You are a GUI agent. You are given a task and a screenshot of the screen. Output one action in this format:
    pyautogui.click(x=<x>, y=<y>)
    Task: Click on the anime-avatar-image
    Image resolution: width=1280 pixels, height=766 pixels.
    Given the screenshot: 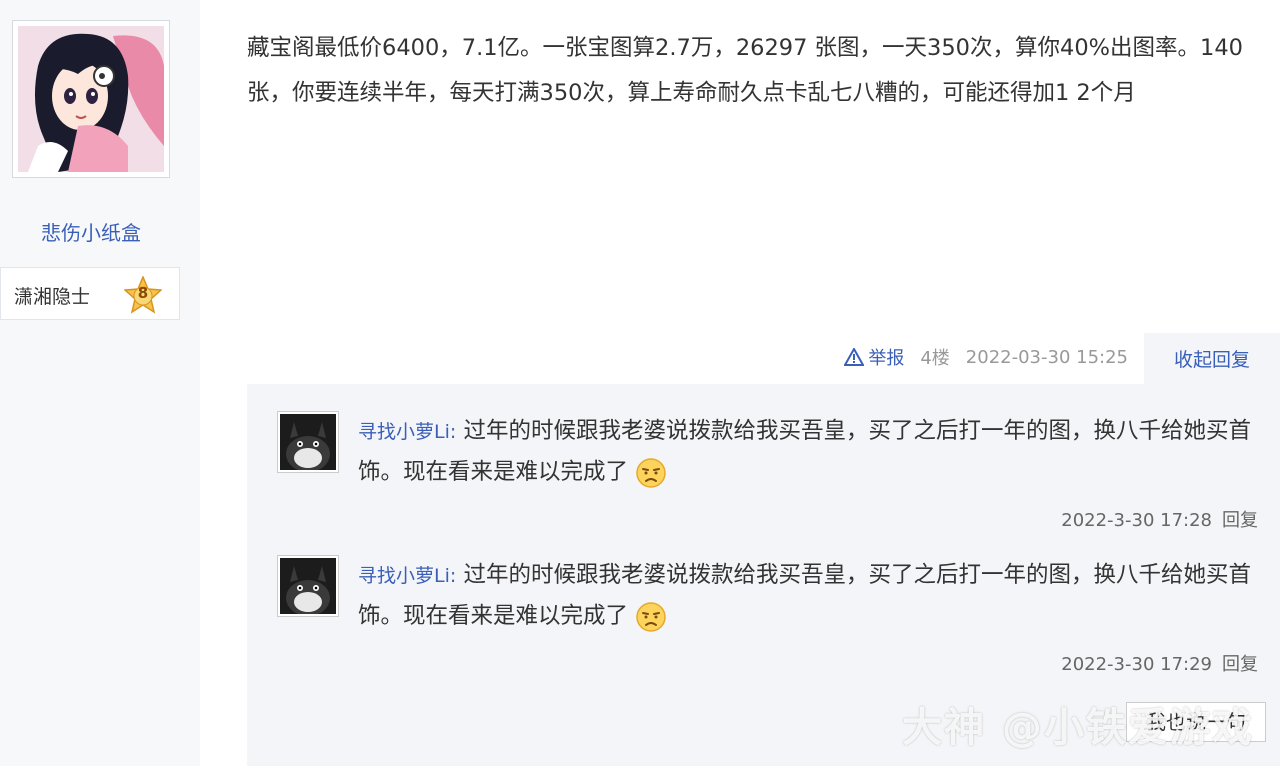 What is the action you would take?
    pyautogui.click(x=91, y=99)
    